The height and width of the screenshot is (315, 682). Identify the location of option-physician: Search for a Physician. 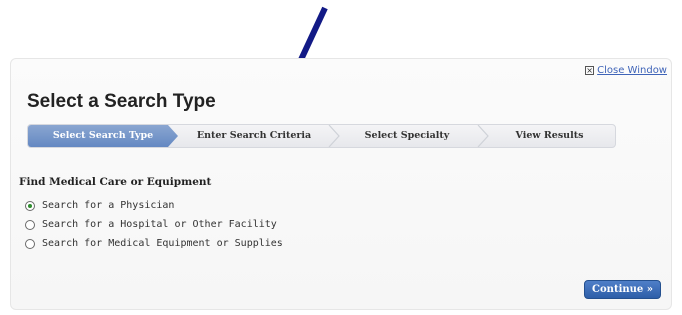
(154, 205).